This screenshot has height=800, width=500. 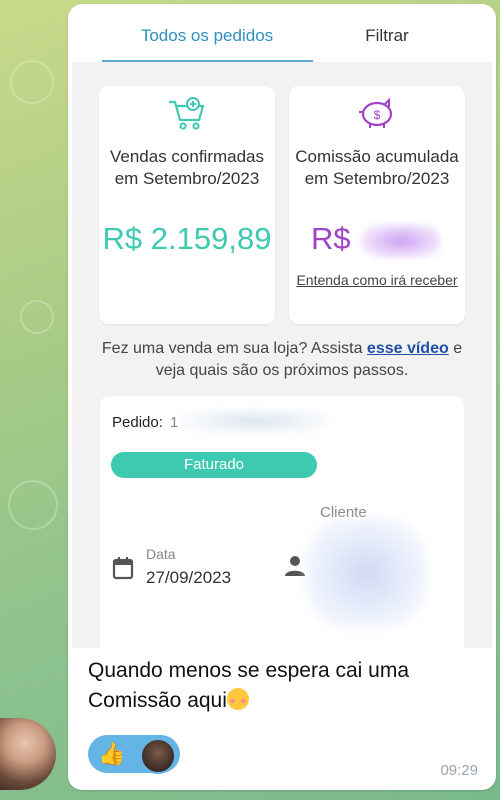 What do you see at coordinates (187, 238) in the screenshot?
I see `sales-amount: R$ 2.159,89` at bounding box center [187, 238].